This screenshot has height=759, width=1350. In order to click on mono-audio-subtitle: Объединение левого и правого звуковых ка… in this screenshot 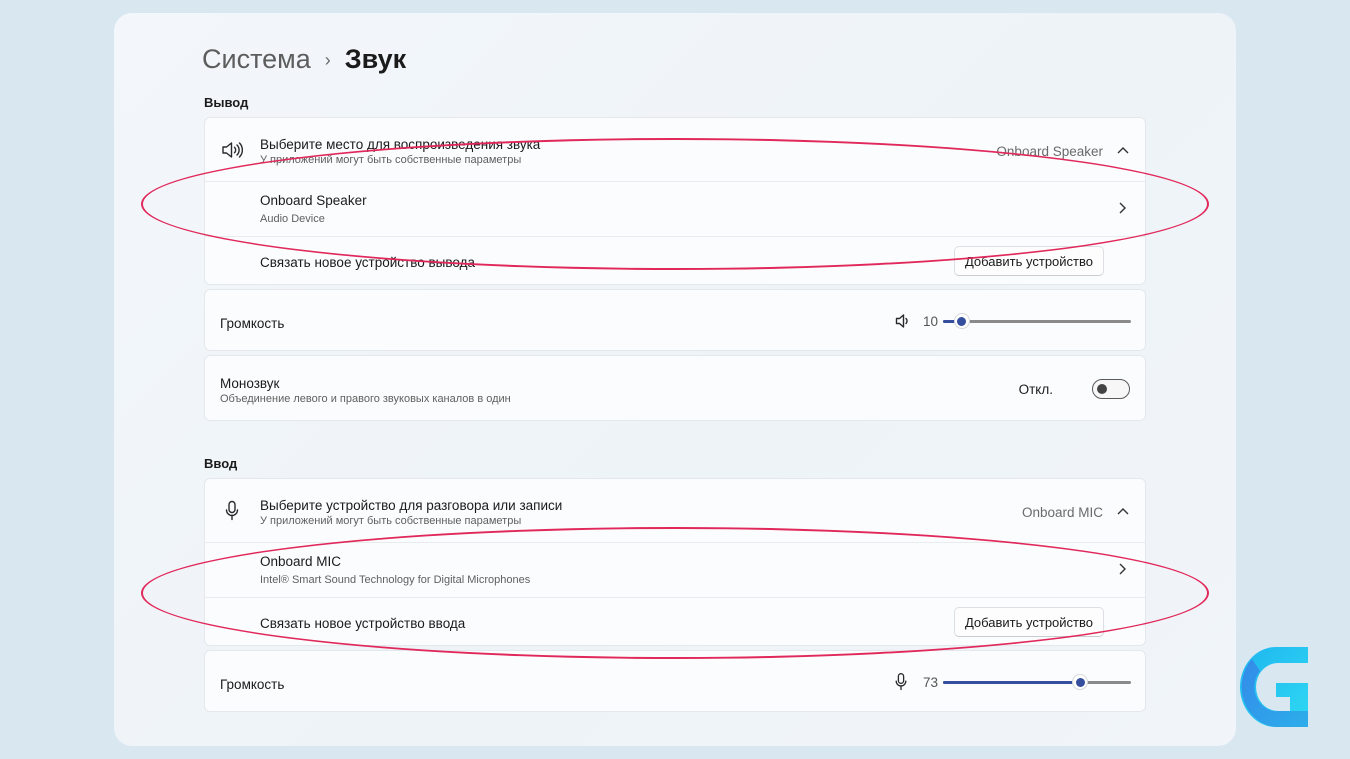, I will do `click(365, 399)`.